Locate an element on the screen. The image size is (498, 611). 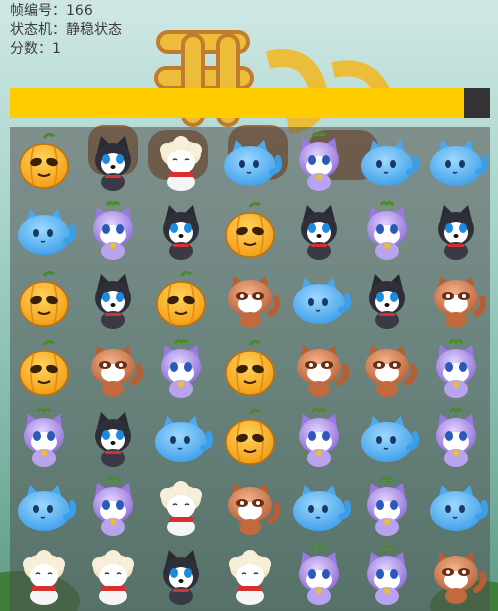
score-value: 1 is located at coordinates (56, 49).